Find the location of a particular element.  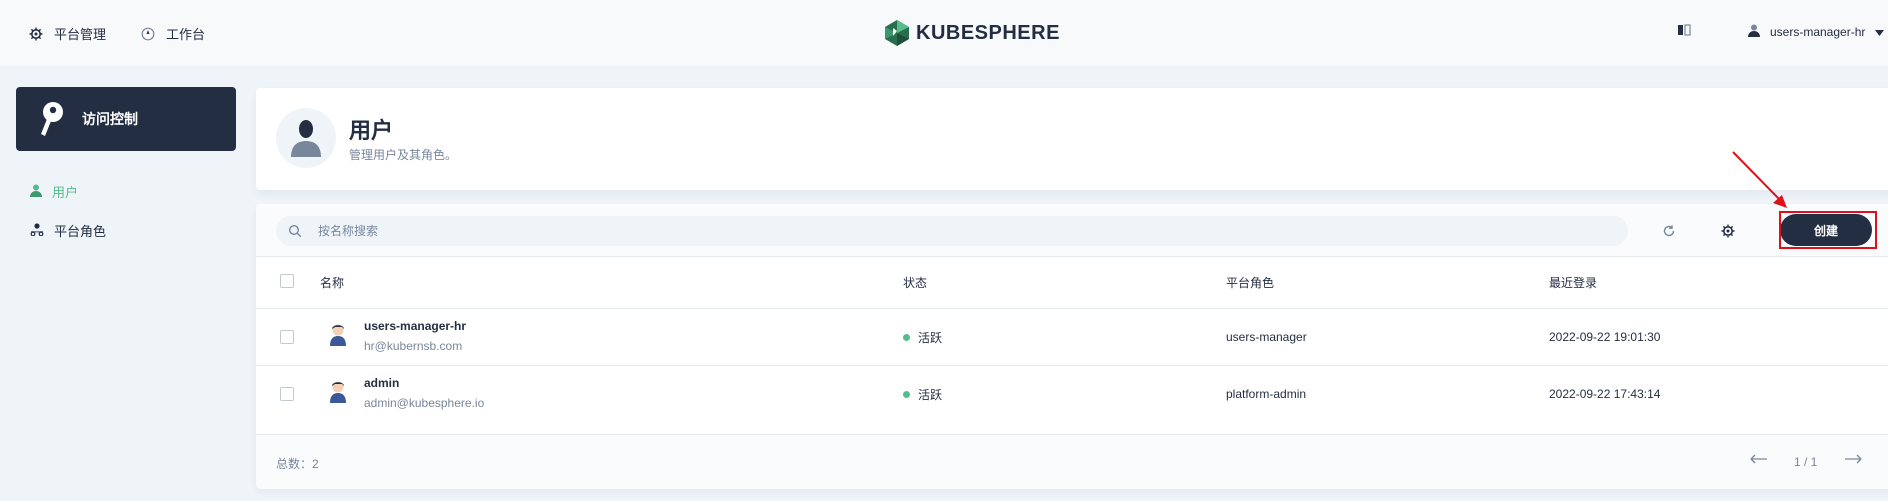

sidebar-title: 访问控制 is located at coordinates (110, 119).